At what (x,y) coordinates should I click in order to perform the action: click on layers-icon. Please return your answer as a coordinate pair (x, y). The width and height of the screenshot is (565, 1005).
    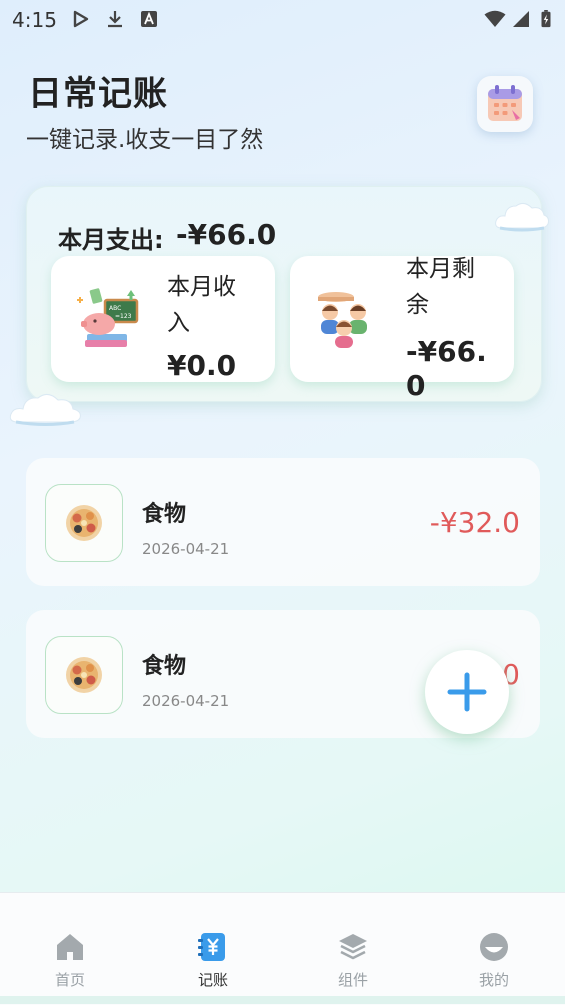
    Looking at the image, I should click on (353, 947).